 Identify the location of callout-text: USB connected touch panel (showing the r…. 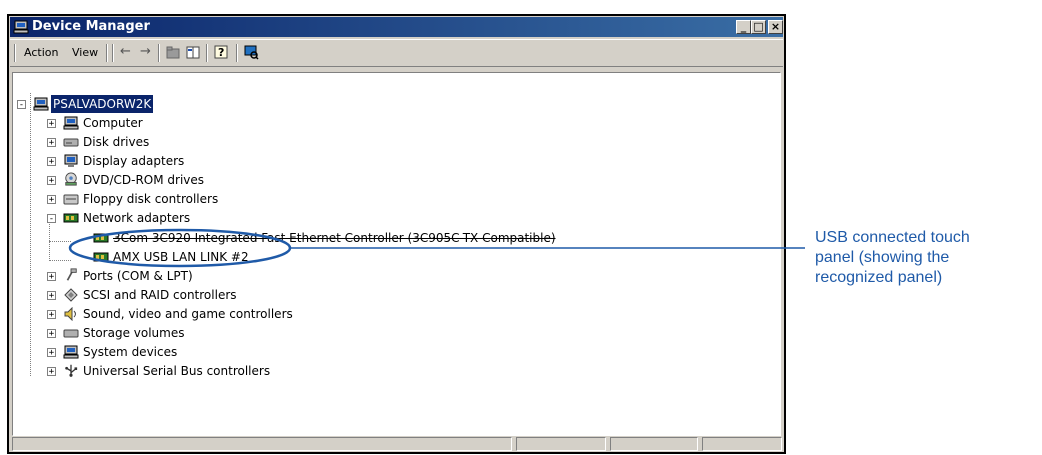
(925, 258).